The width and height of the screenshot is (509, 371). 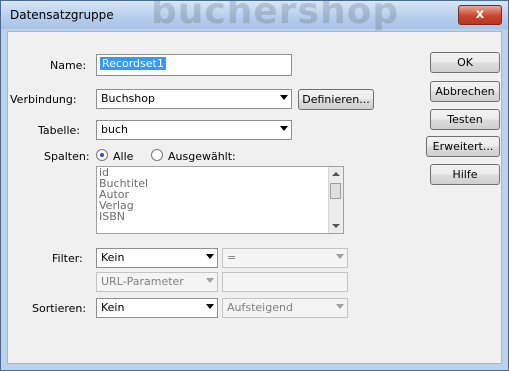 I want to click on list-item: Buchtitel, so click(x=220, y=183).